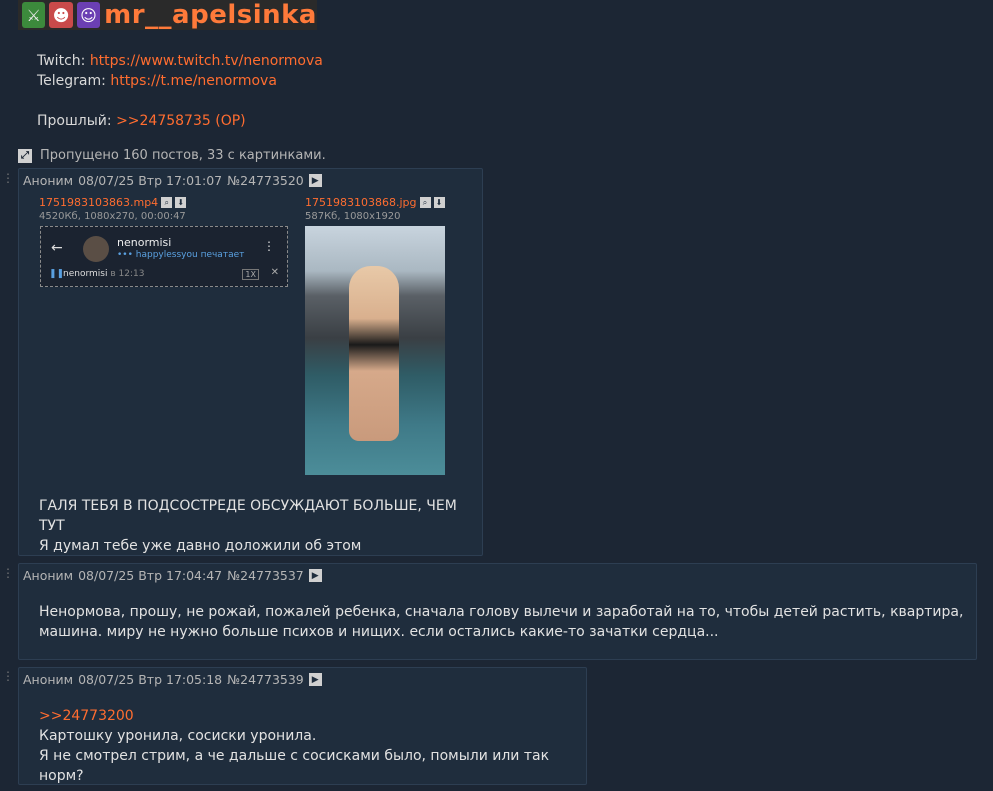 This screenshot has width=993, height=791. I want to click on streamer-banner: ⚔ ☻ ☺ mr__apelsinka, so click(167, 15).